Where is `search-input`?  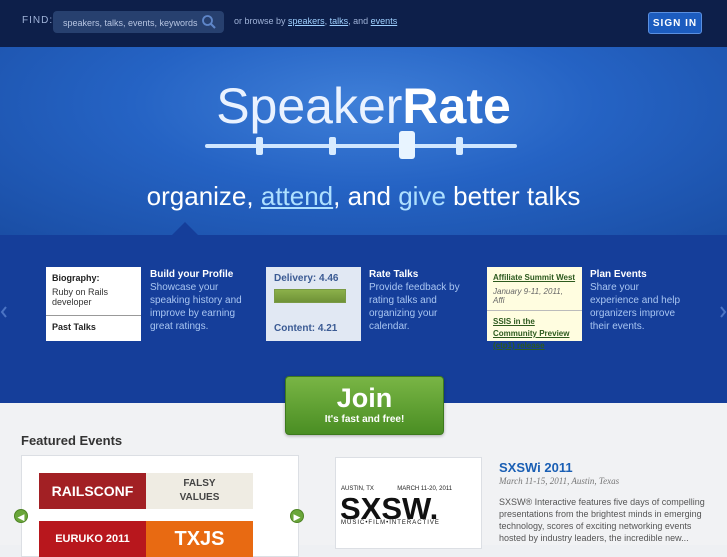
search-input is located at coordinates (133, 23).